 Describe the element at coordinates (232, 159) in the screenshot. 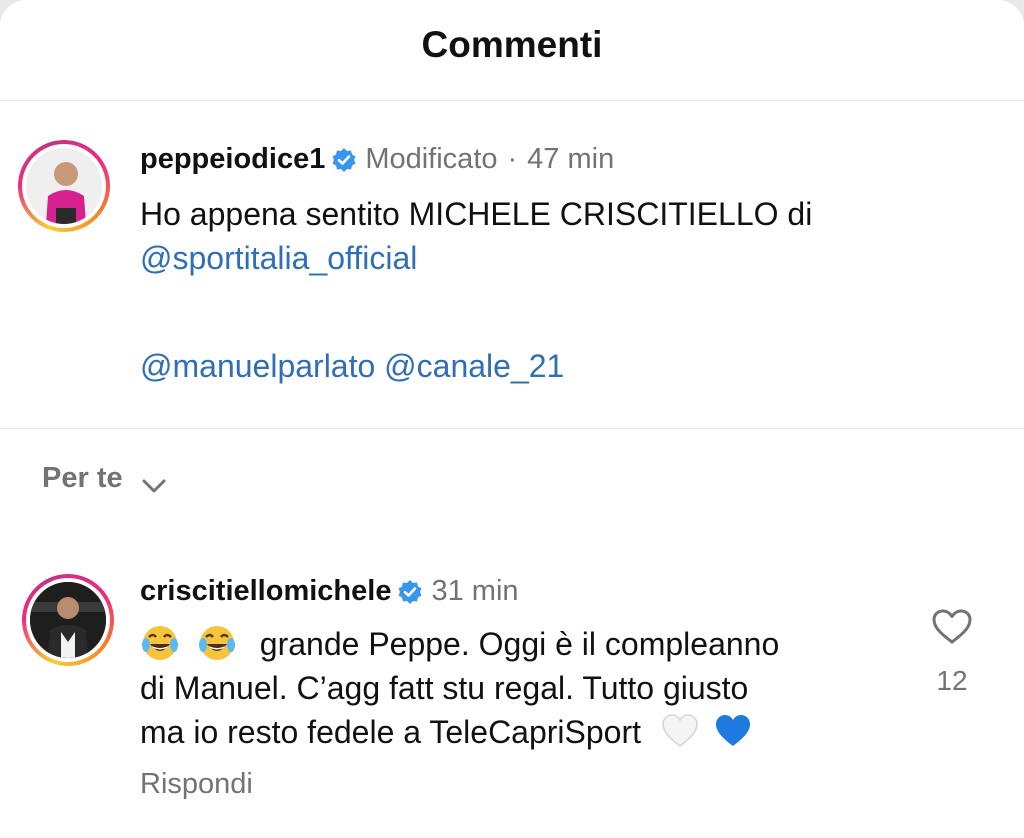

I see `caption-username: peppeiodice1` at that location.